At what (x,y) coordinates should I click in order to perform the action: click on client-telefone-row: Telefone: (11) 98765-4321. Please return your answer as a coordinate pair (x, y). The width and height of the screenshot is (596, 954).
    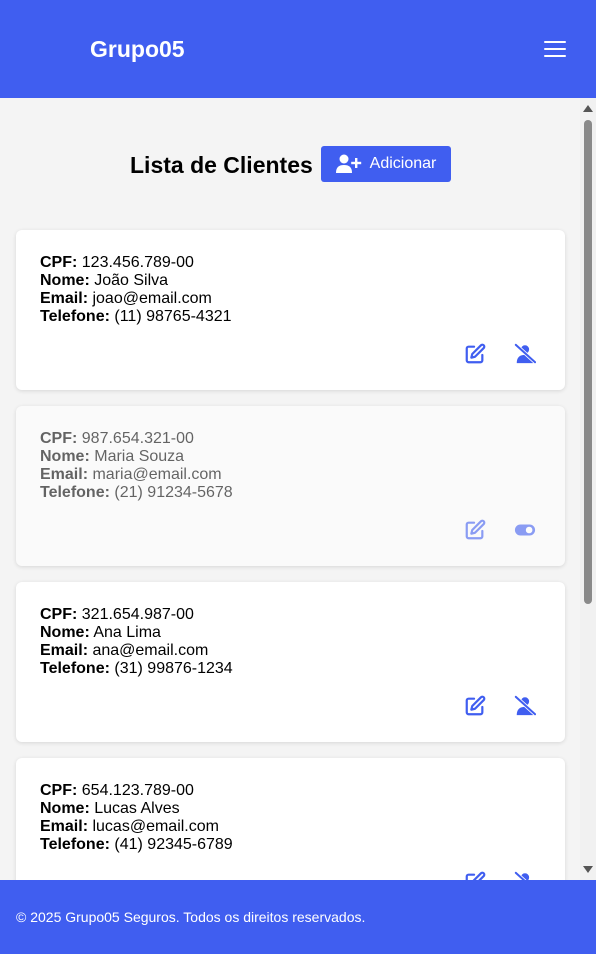
    Looking at the image, I should click on (136, 317).